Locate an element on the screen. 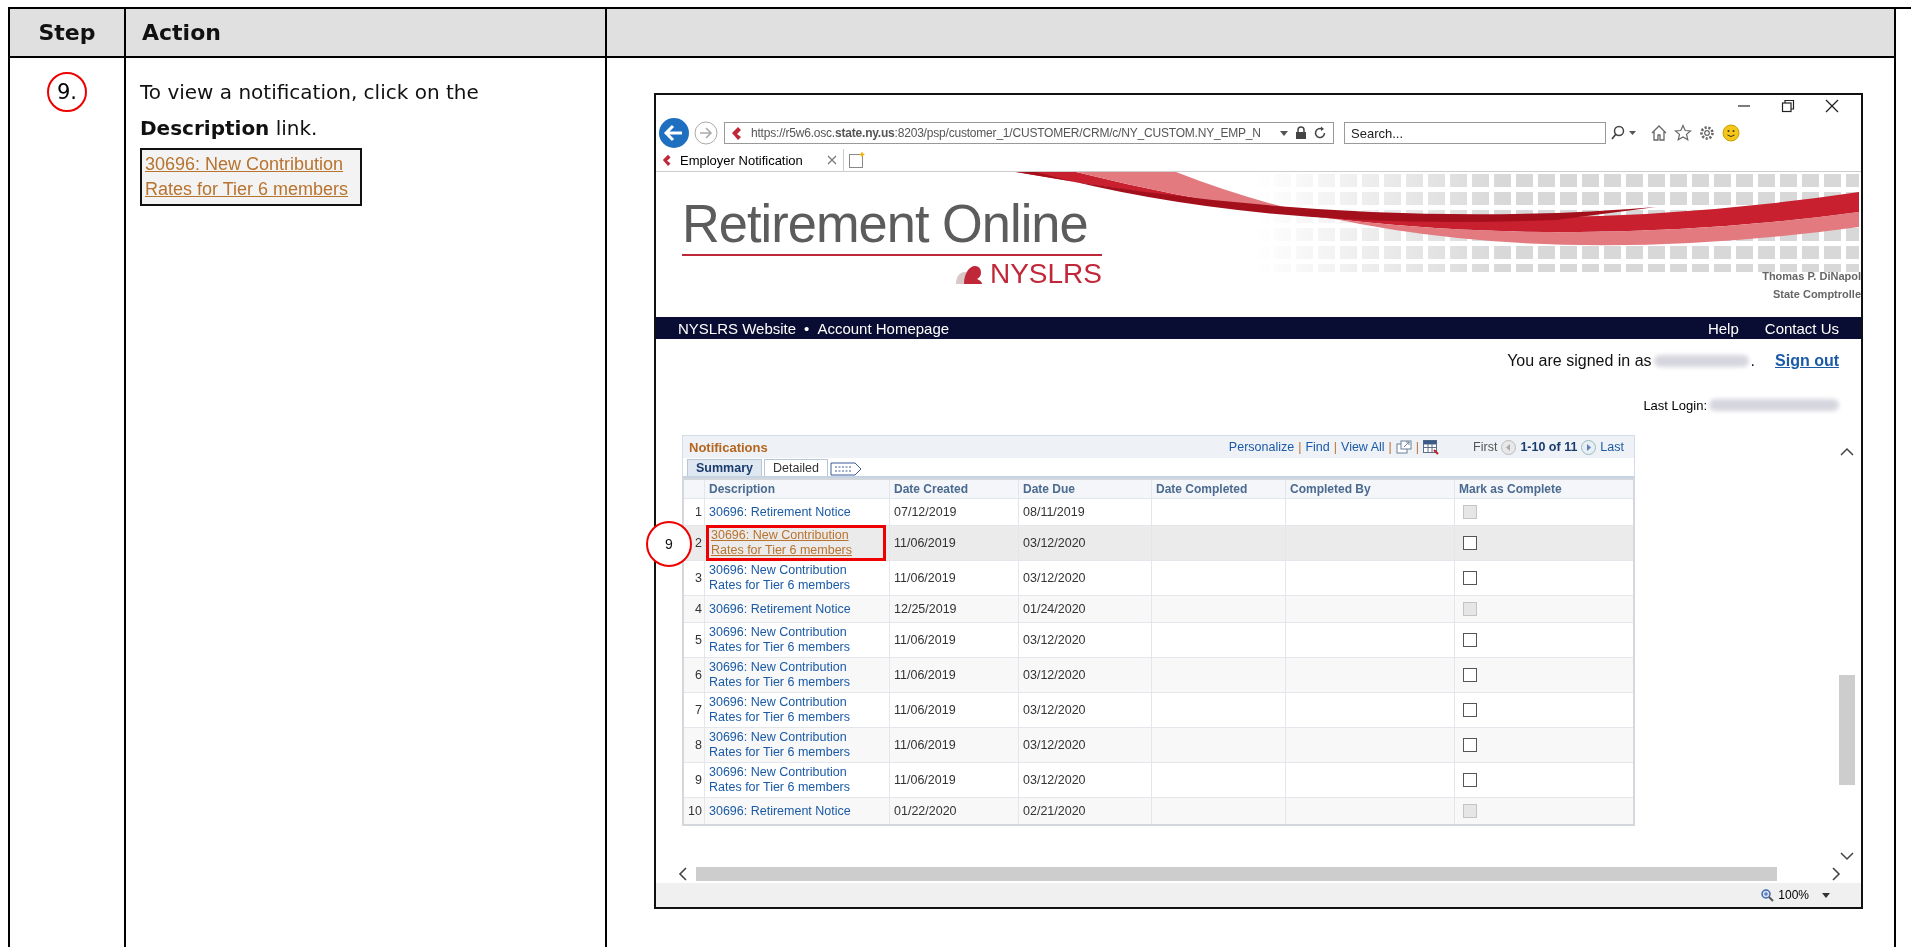  row-number: 6 is located at coordinates (694, 675).